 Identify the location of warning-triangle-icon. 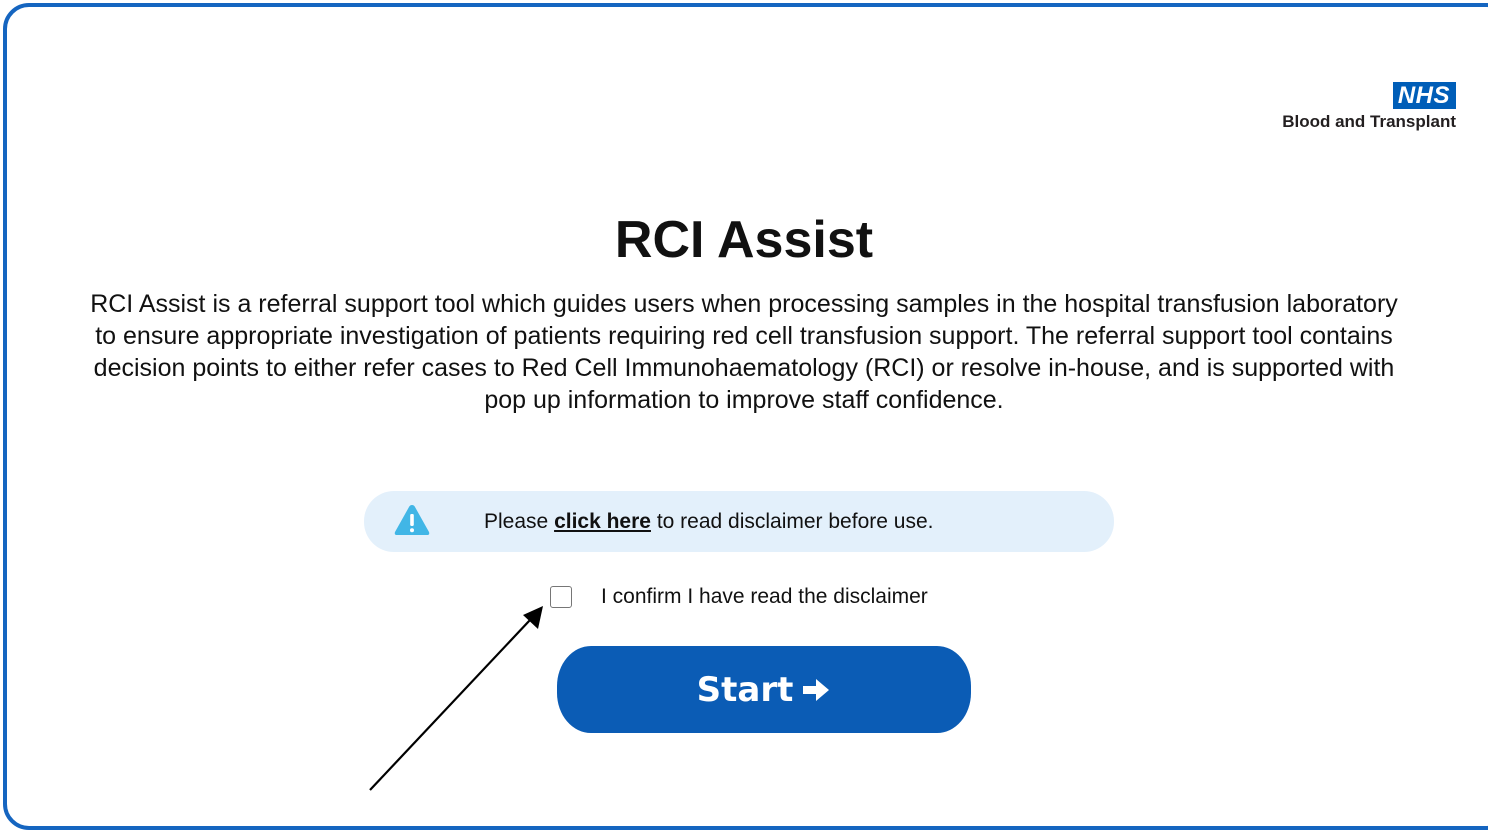
(412, 520).